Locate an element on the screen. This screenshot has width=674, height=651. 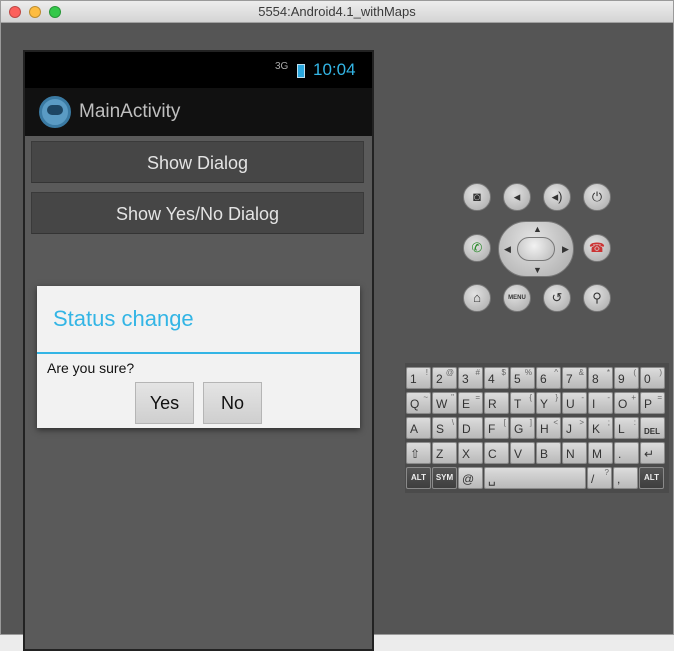
key-row2-9: P = is located at coordinates (652, 403).